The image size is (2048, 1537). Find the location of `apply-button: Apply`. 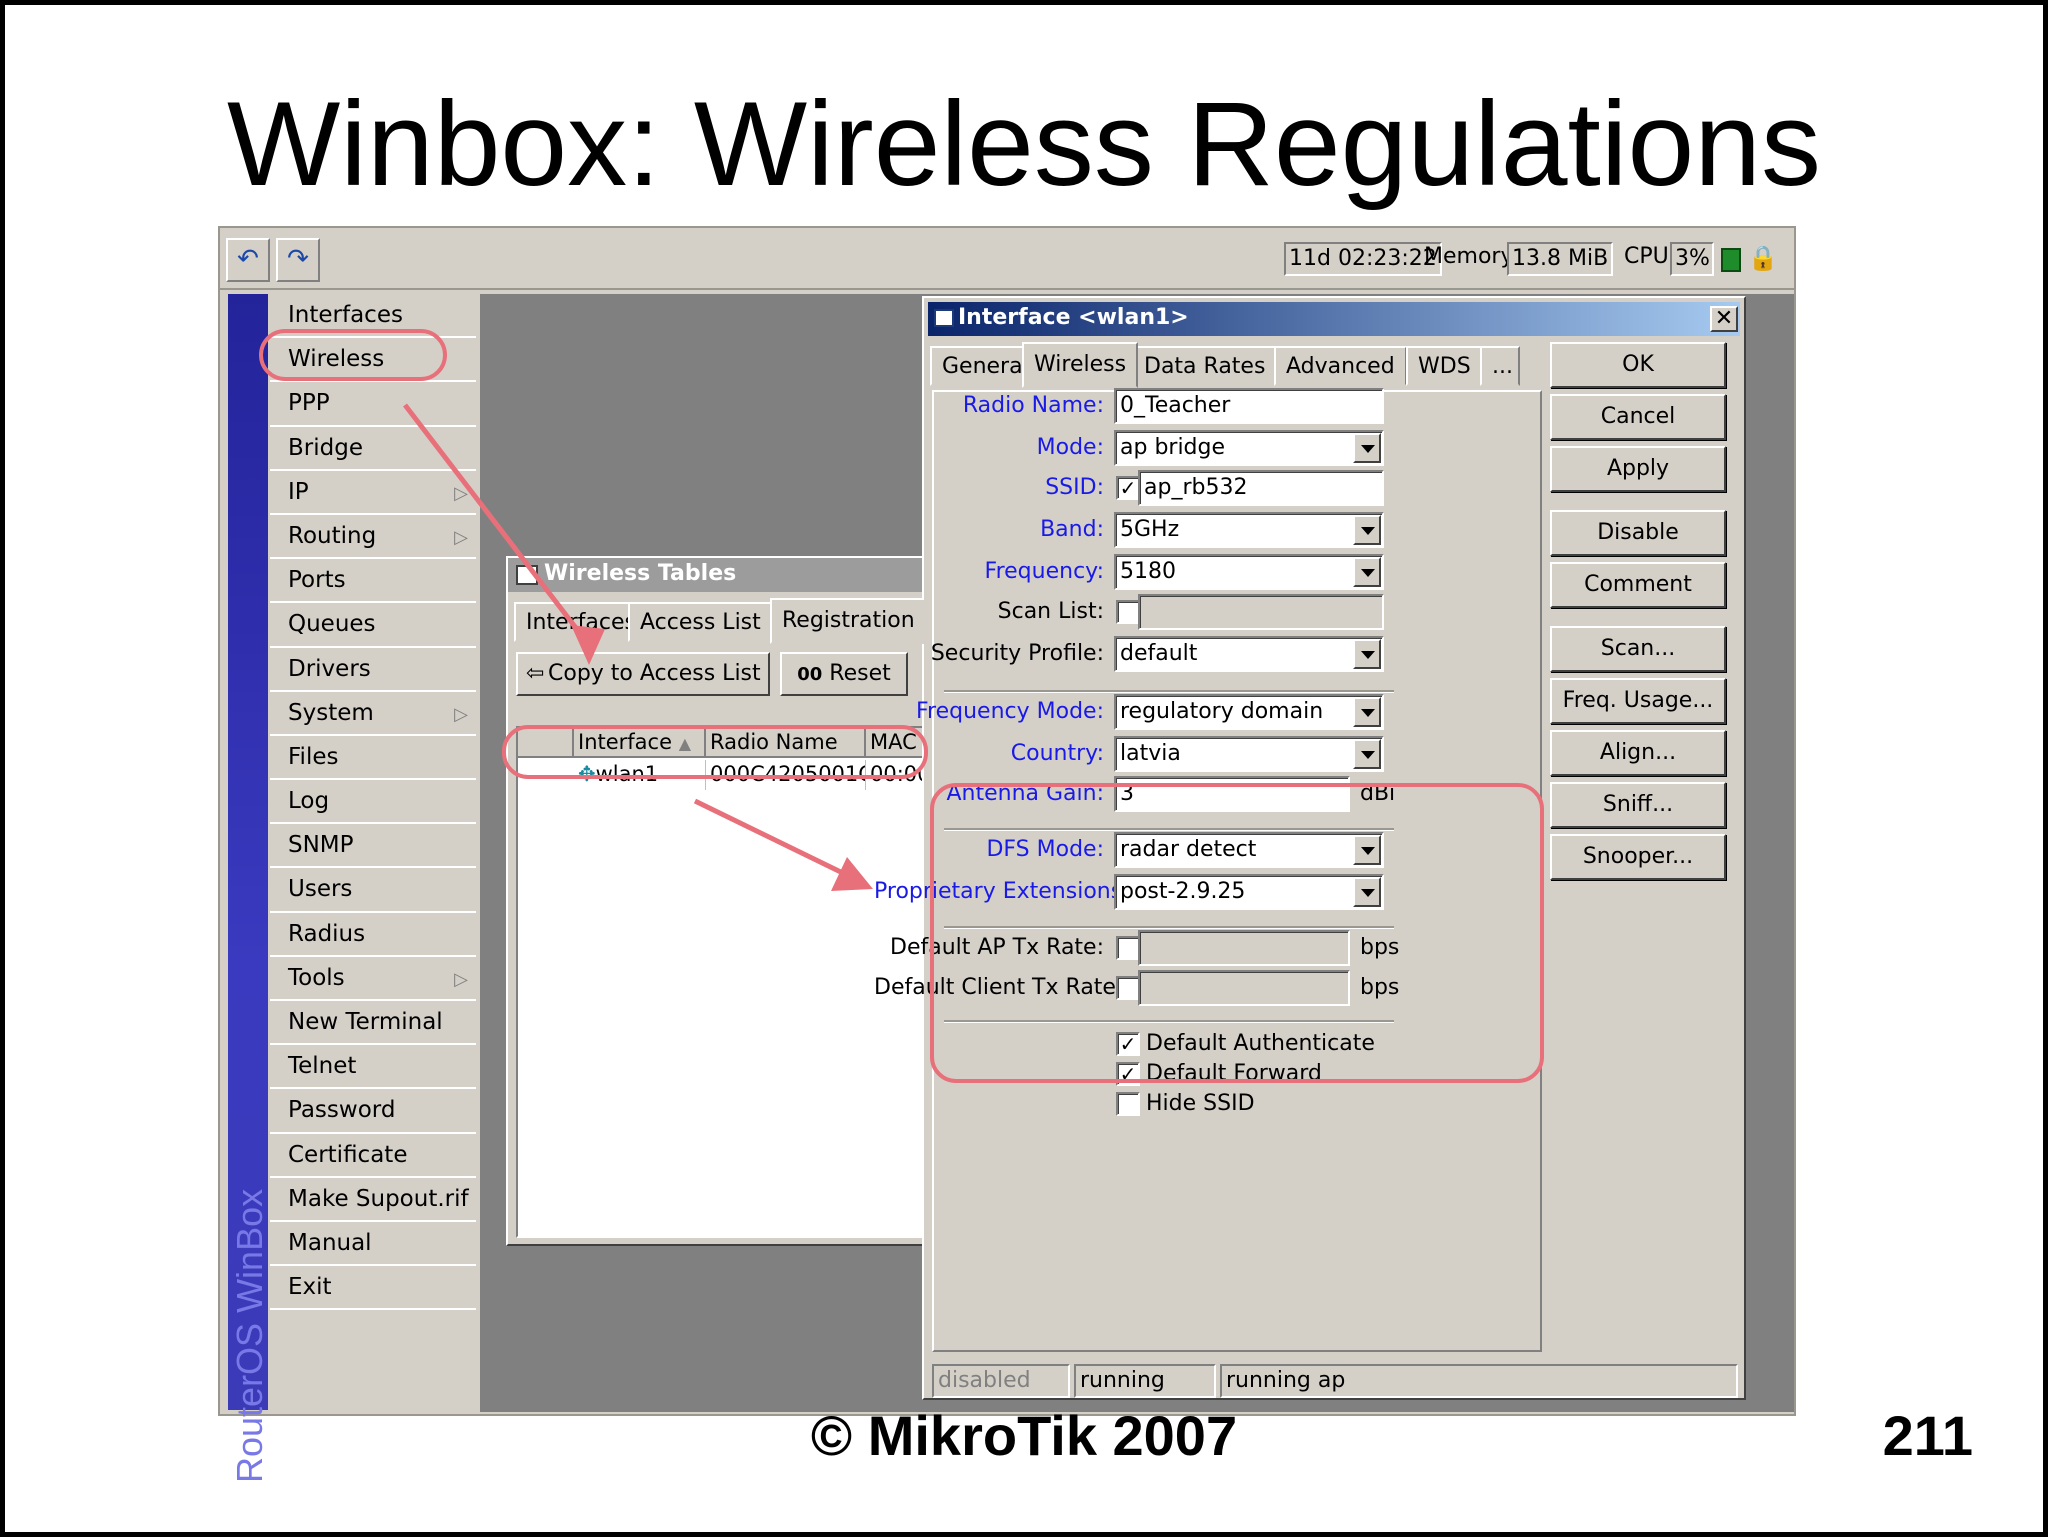

apply-button: Apply is located at coordinates (1638, 469).